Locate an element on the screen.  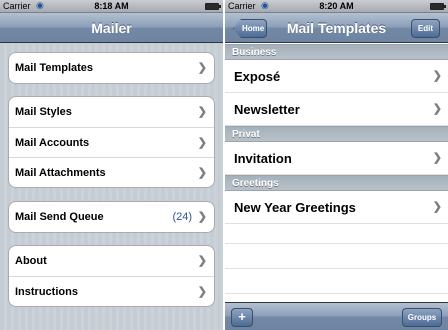
plus-icon: + is located at coordinates (242, 316).